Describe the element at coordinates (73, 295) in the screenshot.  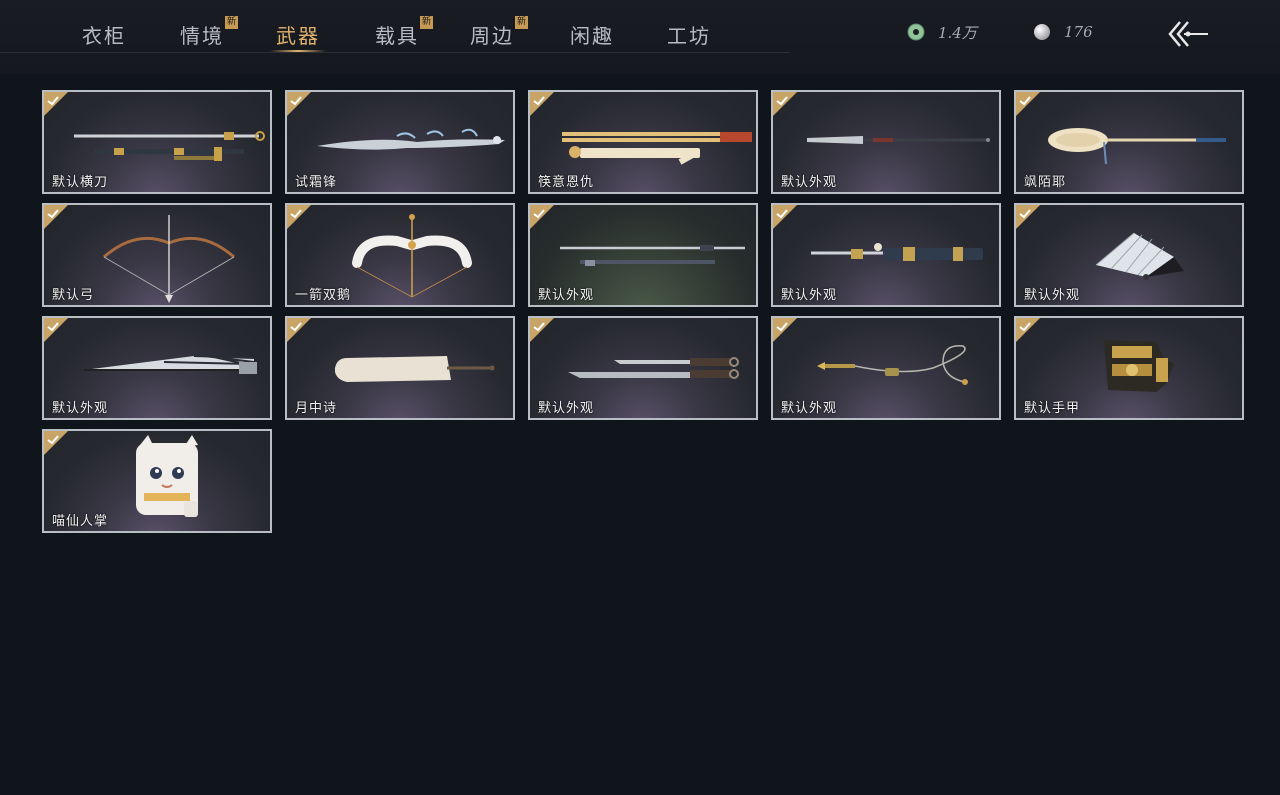
I see `item-label: 默认弓` at that location.